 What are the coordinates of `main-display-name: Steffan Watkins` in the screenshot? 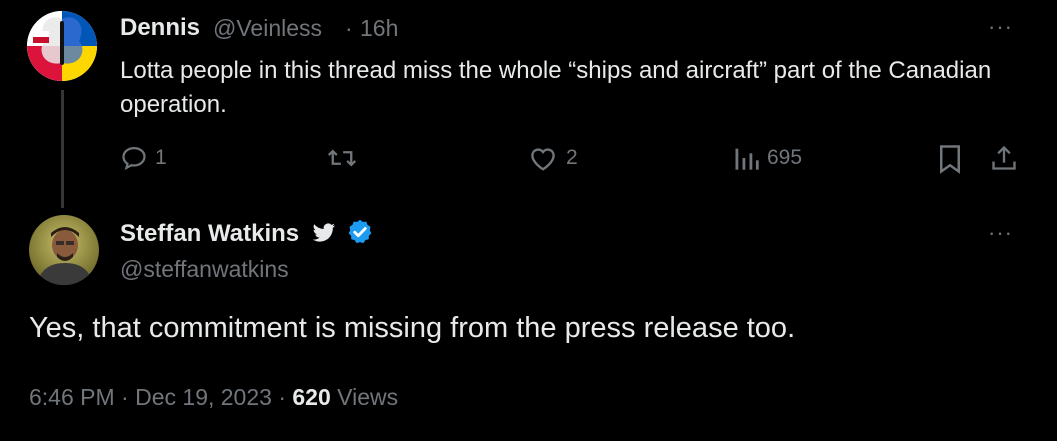 It's located at (247, 233).